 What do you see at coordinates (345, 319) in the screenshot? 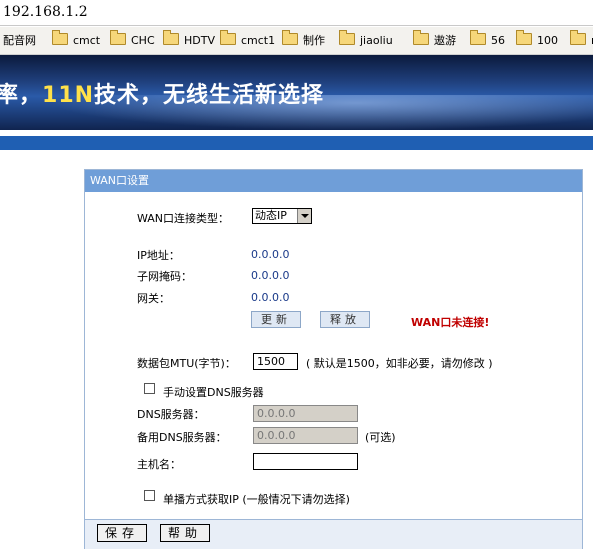
I see `release-button: 释放` at bounding box center [345, 319].